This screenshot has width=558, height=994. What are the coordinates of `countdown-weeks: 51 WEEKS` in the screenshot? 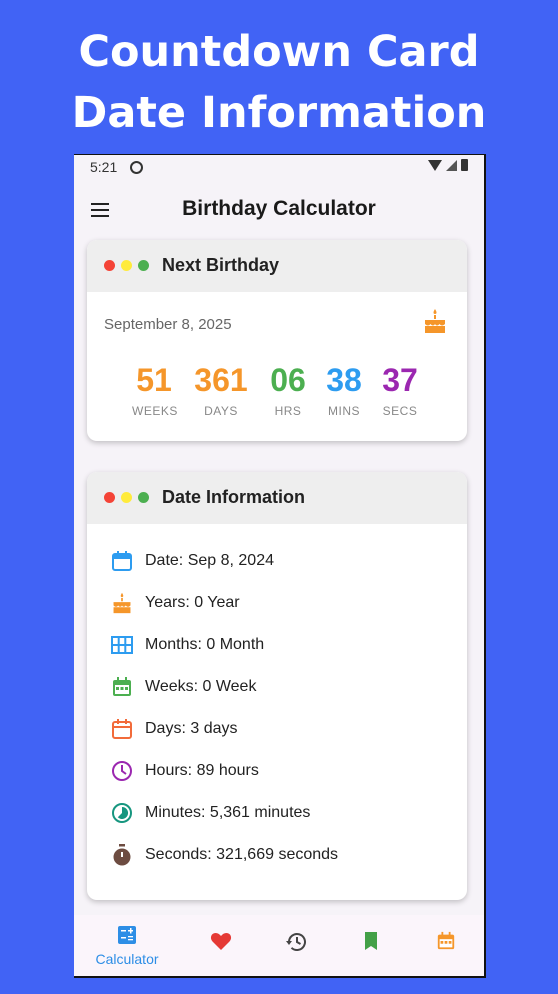 It's located at (155, 390).